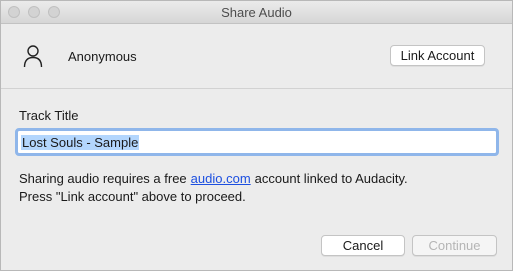 Image resolution: width=513 pixels, height=271 pixels. Describe the element at coordinates (132, 196) in the screenshot. I see `info-line-2: Press "Link account" above to proceed.` at that location.